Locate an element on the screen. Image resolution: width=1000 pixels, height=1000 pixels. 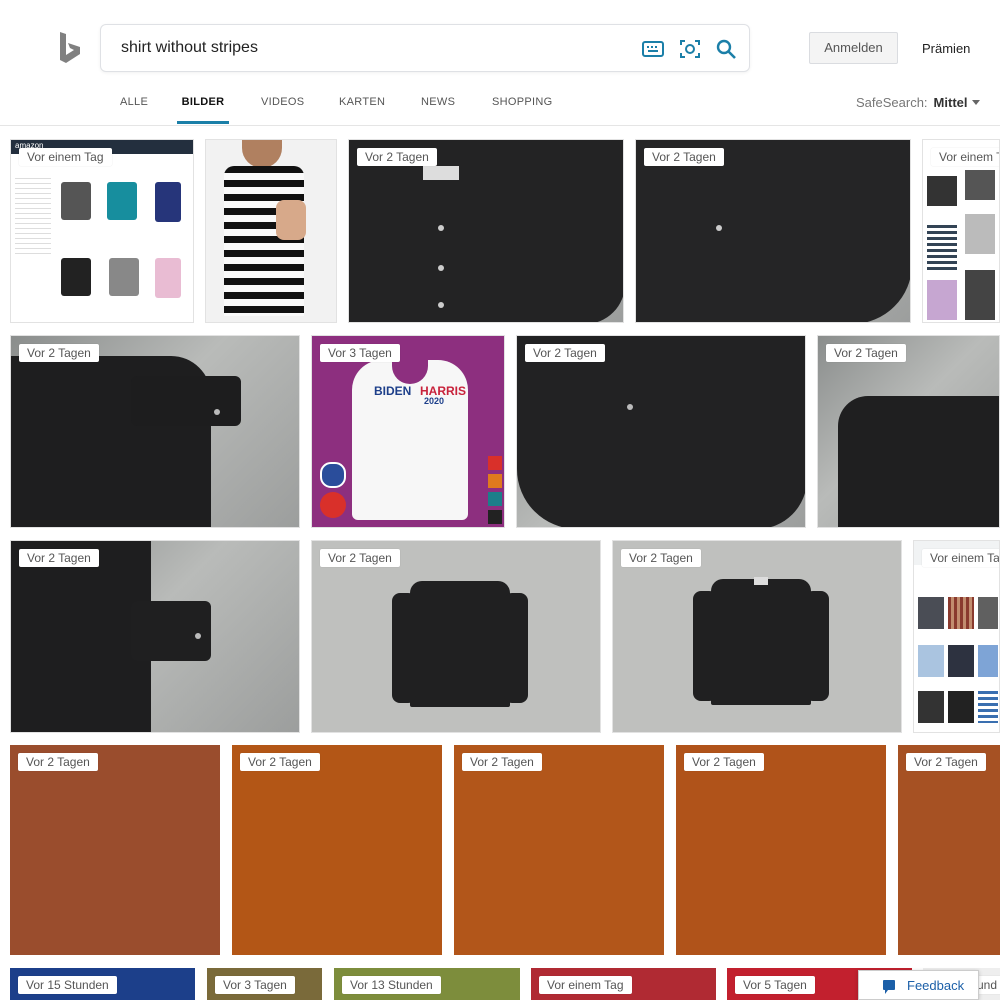
feedback-button: Feedback is located at coordinates (918, 985).